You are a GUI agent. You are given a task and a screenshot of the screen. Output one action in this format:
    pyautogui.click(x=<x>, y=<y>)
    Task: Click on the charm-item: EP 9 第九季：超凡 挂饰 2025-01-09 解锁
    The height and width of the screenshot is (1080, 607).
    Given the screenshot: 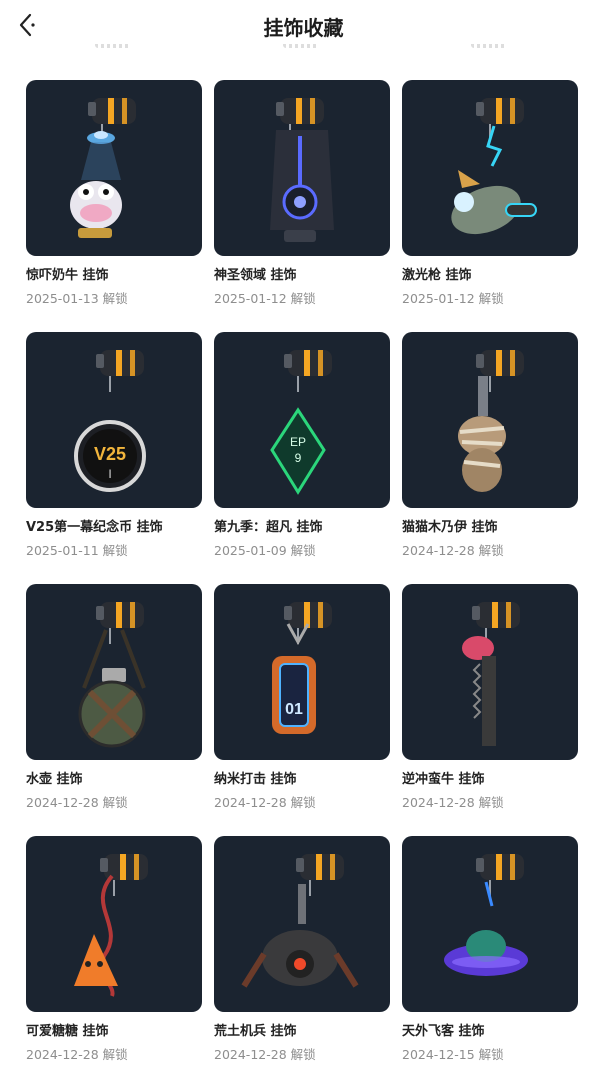 What is the action you would take?
    pyautogui.click(x=302, y=445)
    